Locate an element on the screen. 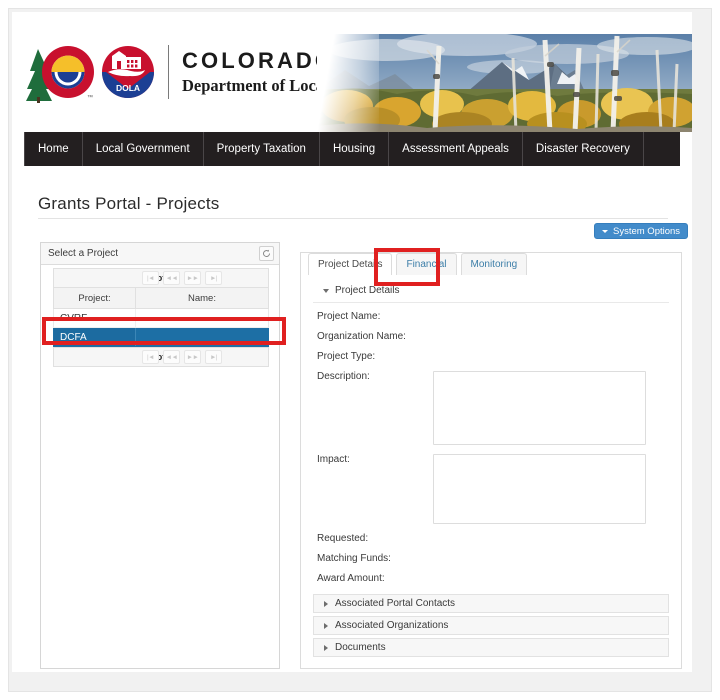 The width and height of the screenshot is (720, 700). field-label: Project Name: is located at coordinates (349, 316).